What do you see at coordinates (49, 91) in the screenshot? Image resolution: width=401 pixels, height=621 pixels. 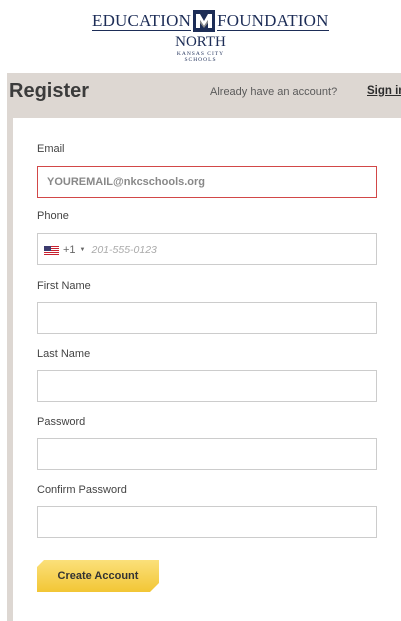 I see `page-title: Register` at bounding box center [49, 91].